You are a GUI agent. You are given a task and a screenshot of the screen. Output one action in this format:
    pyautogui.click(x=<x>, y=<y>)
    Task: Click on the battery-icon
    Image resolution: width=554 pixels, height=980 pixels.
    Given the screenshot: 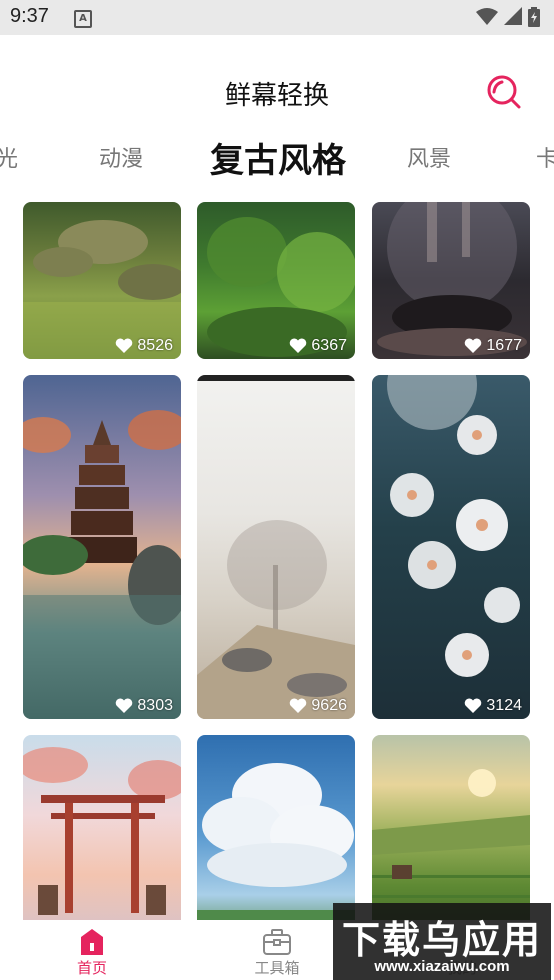 What is the action you would take?
    pyautogui.click(x=534, y=17)
    